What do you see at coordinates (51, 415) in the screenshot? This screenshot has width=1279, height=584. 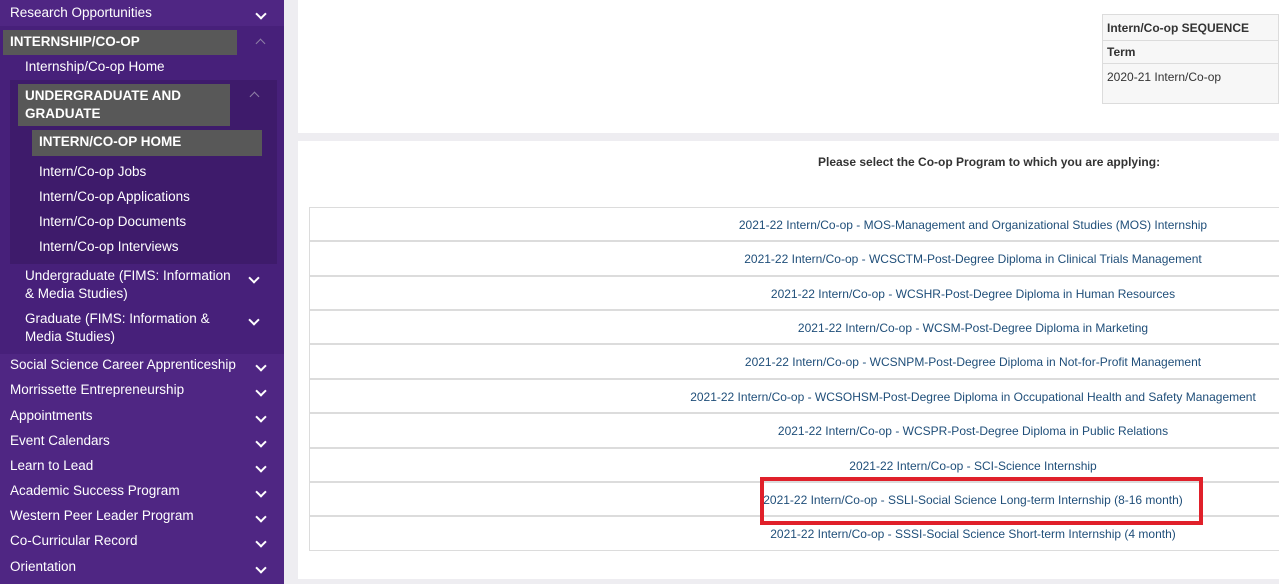 I see `sidebar-item-label: Appointments` at bounding box center [51, 415].